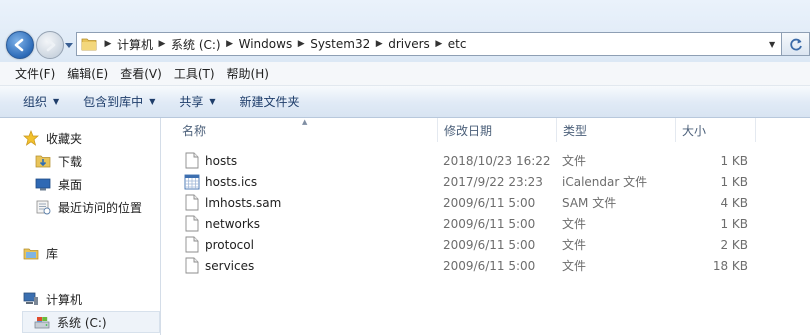 This screenshot has width=810, height=335. Describe the element at coordinates (772, 44) in the screenshot. I see `address-dropdown-icon: ▼` at that location.